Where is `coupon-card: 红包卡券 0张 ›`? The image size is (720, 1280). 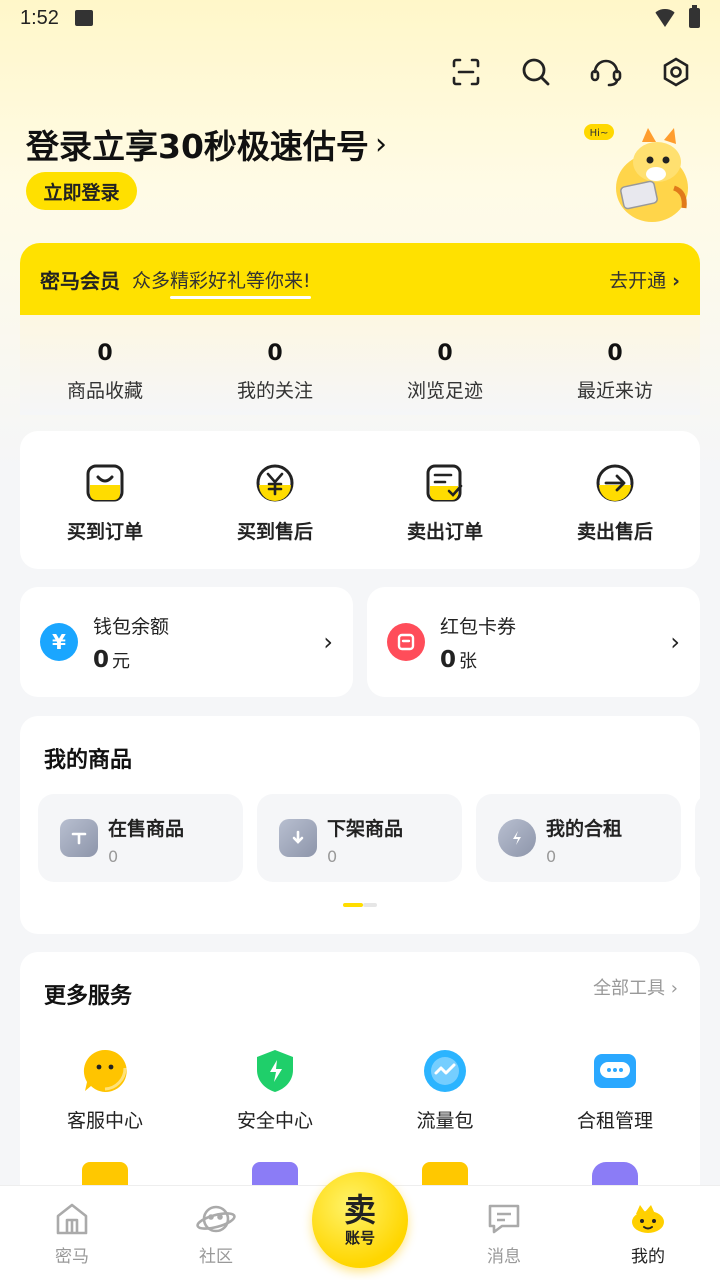
coupon-card: 红包卡券 0张 › is located at coordinates (533, 642).